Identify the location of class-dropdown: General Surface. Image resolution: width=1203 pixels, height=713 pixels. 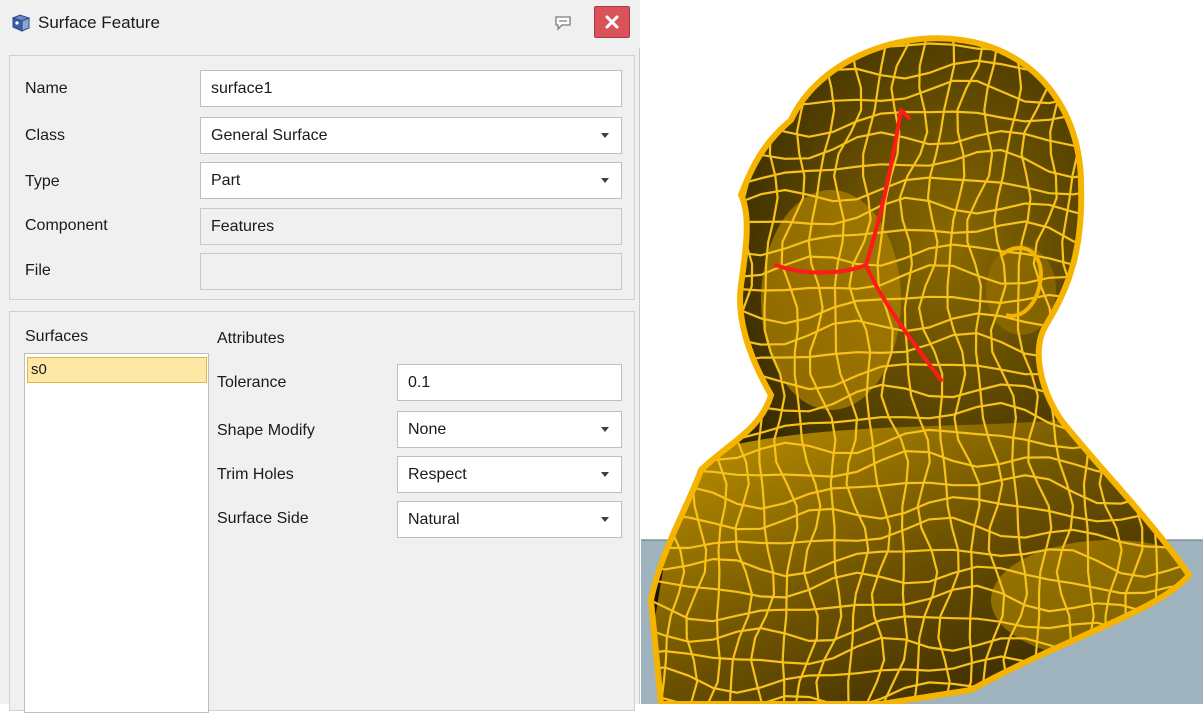
(411, 135).